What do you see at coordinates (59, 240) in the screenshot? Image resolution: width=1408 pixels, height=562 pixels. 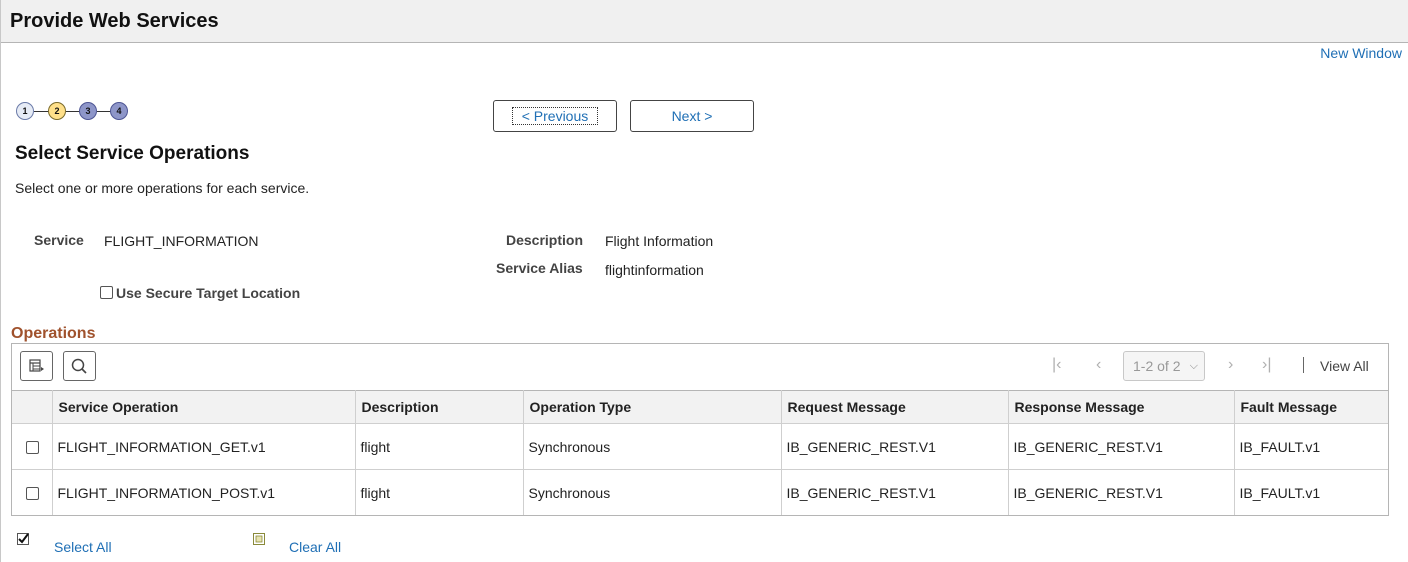 I see `service-label: Service` at bounding box center [59, 240].